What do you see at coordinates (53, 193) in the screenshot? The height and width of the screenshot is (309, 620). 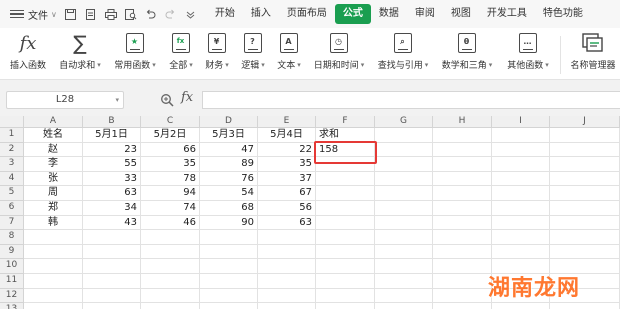 I see `cell-a5: 周` at bounding box center [53, 193].